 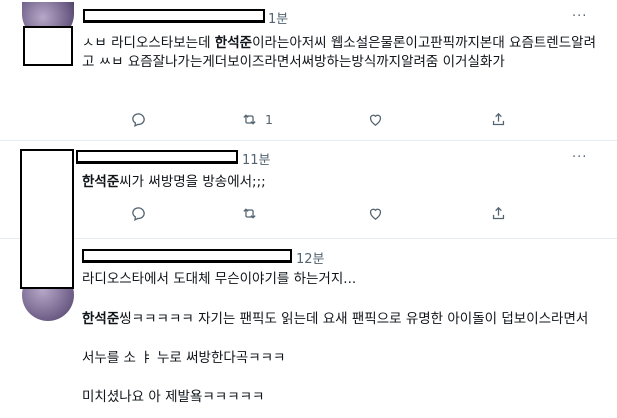 I want to click on tweet-text-line-3: 서누를 소 ㅑ 누로 써방한다곡ㅋㅋㅋ, so click(x=184, y=358).